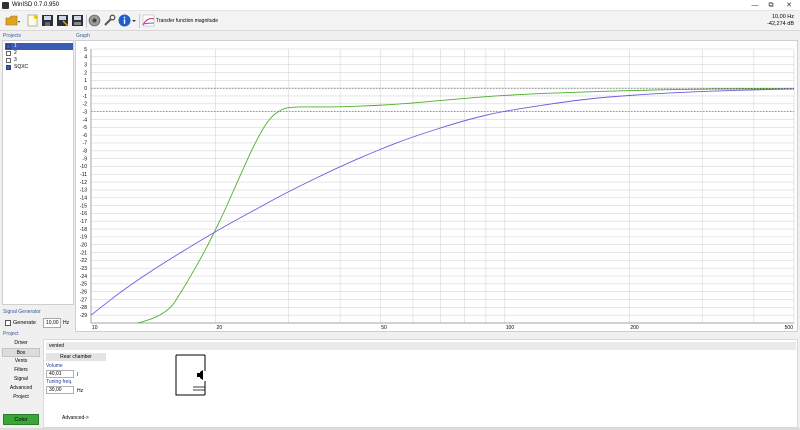  I want to click on y-tick-label: -17, so click(83, 222).